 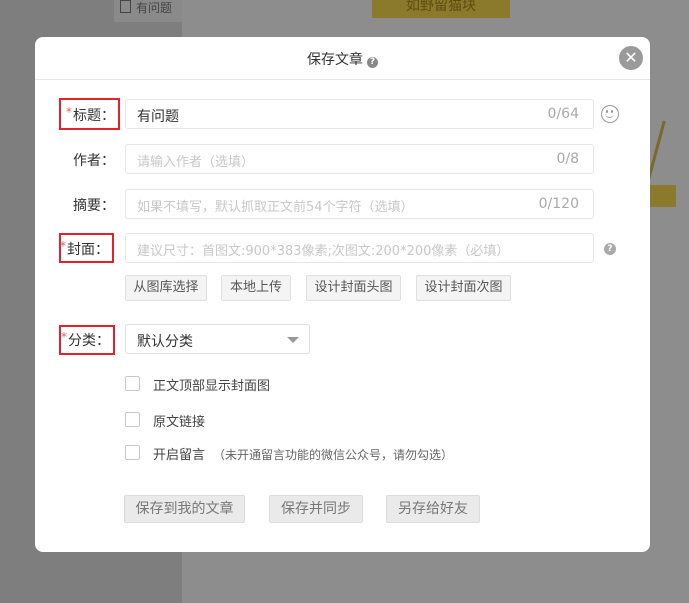 I want to click on category-select: 默认分类, so click(x=217, y=339).